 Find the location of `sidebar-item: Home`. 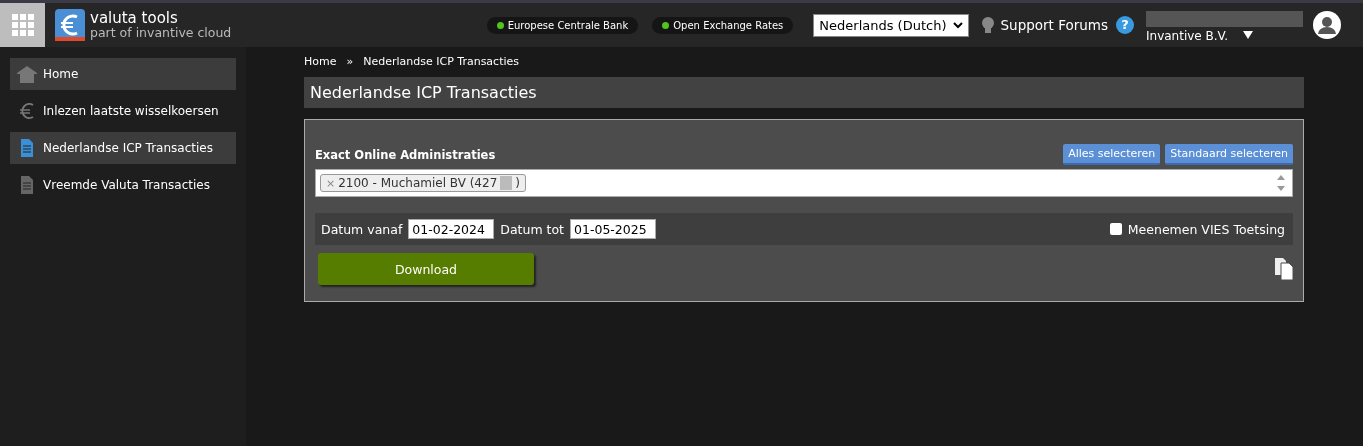

sidebar-item: Home is located at coordinates (123, 74).